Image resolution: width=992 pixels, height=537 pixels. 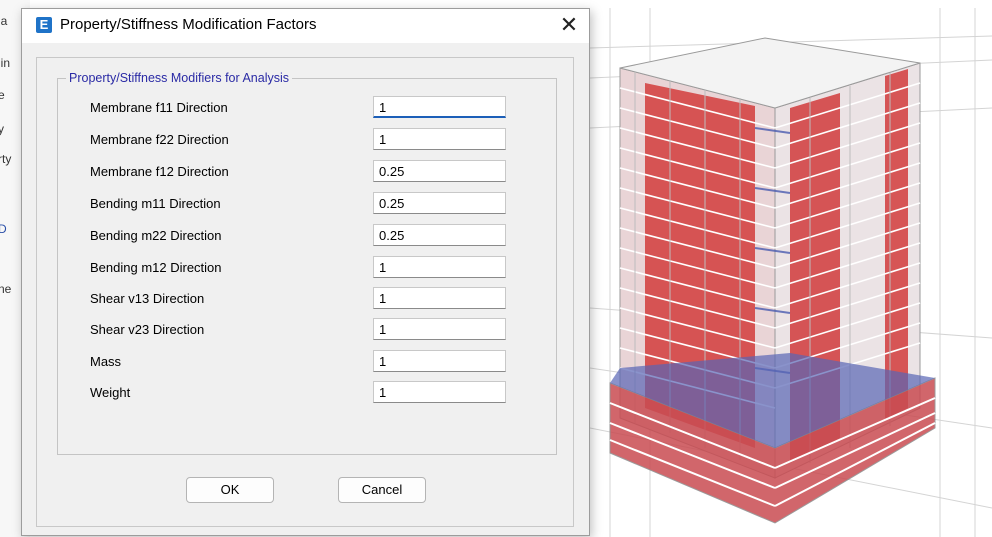 What do you see at coordinates (188, 24) in the screenshot?
I see `dialog-title: Property/Stiffness Modification Factors` at bounding box center [188, 24].